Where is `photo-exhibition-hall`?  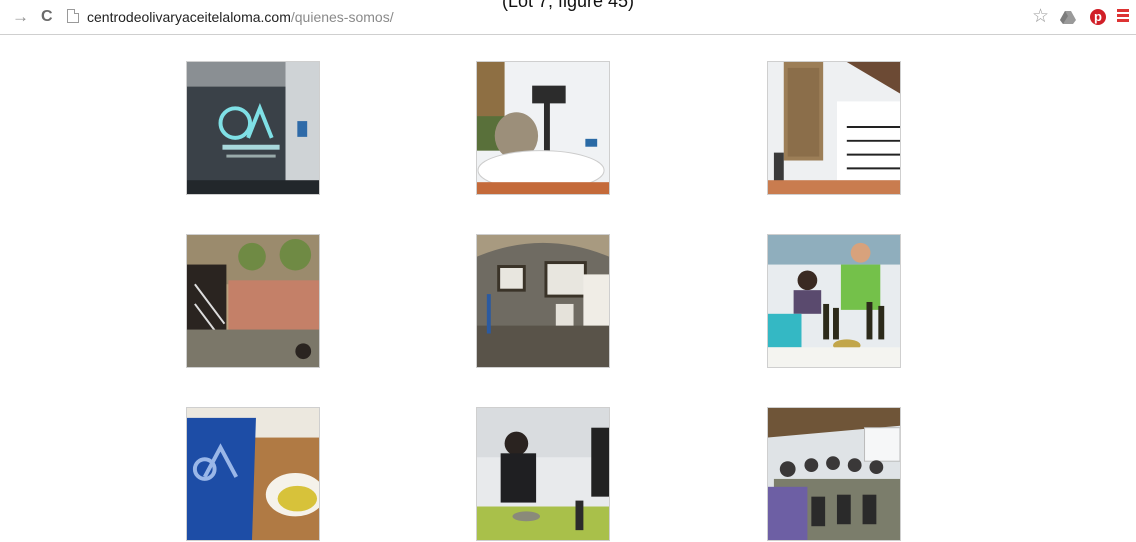
photo-exhibition-hall is located at coordinates (543, 301).